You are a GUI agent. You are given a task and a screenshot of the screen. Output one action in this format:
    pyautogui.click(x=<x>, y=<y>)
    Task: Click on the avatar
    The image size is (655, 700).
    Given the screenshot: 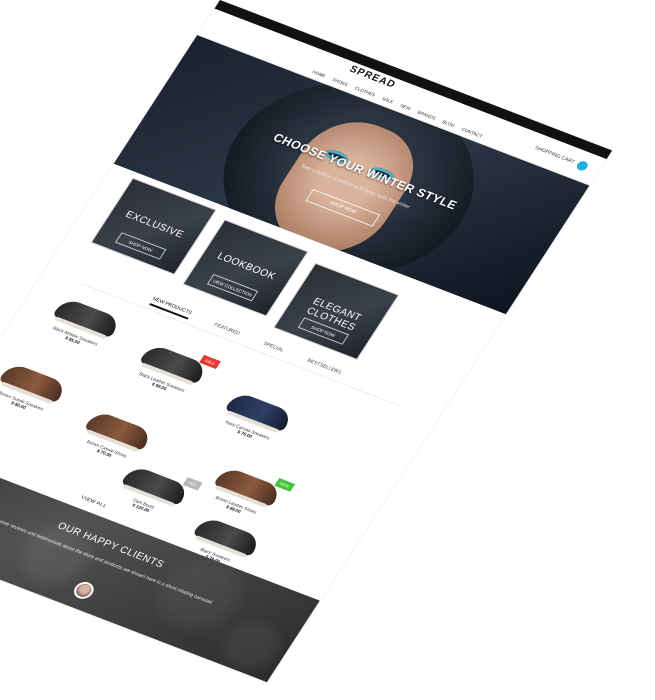 What is the action you would take?
    pyautogui.click(x=84, y=590)
    